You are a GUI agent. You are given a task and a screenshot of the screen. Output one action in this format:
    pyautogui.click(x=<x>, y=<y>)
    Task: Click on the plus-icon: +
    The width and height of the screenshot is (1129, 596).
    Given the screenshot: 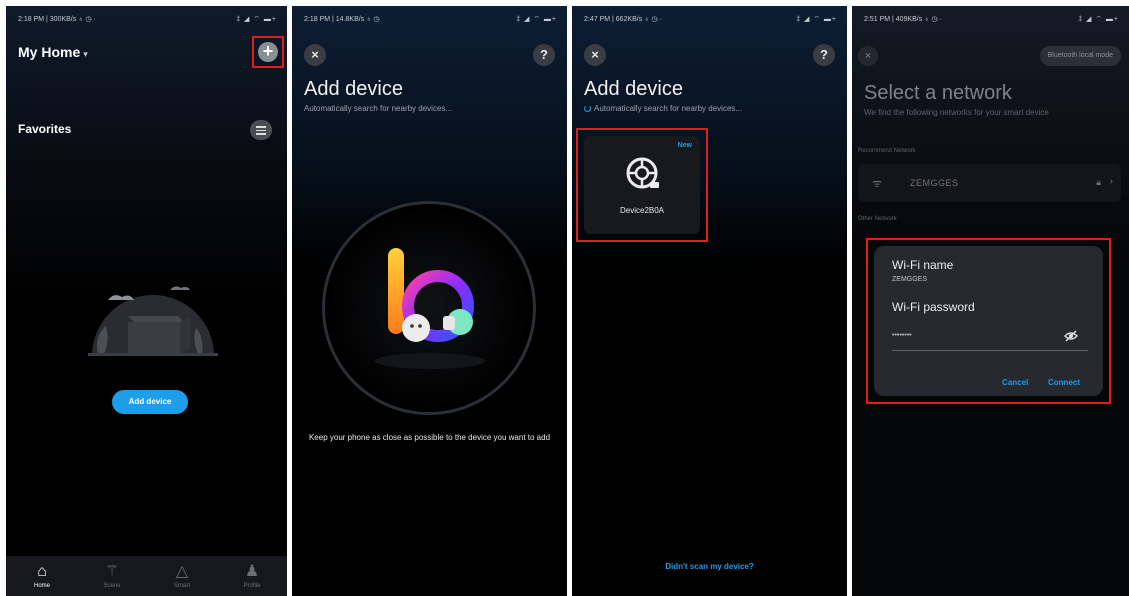 What is the action you would take?
    pyautogui.click(x=268, y=52)
    